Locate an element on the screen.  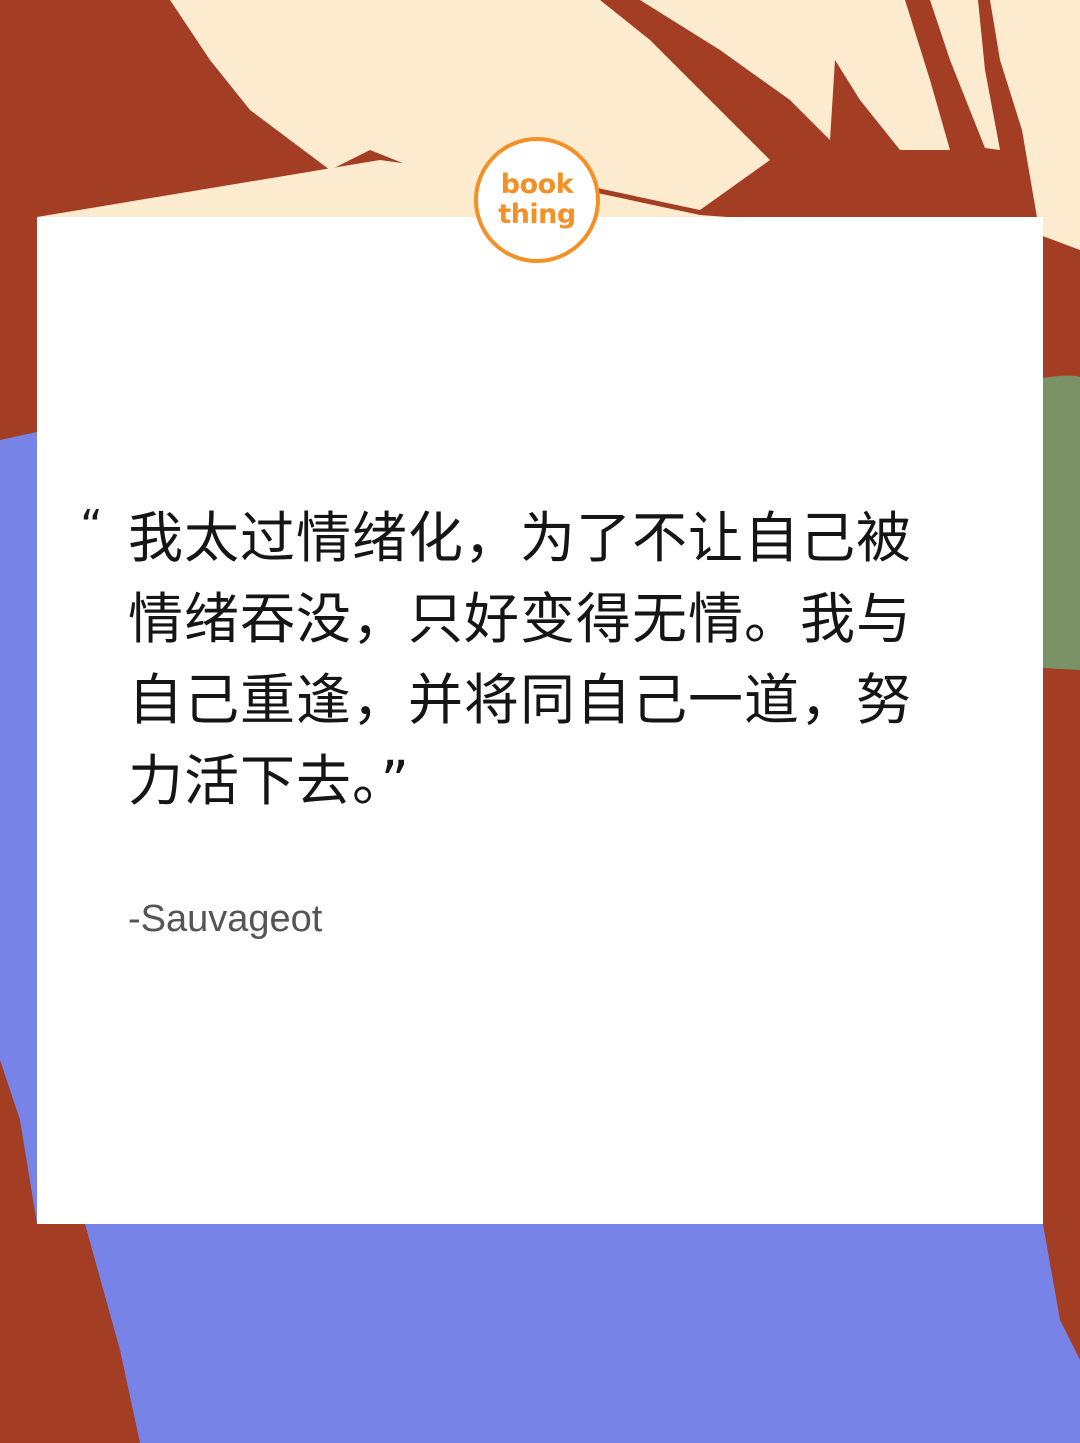
open-quote-mark: “ is located at coordinates (91, 526).